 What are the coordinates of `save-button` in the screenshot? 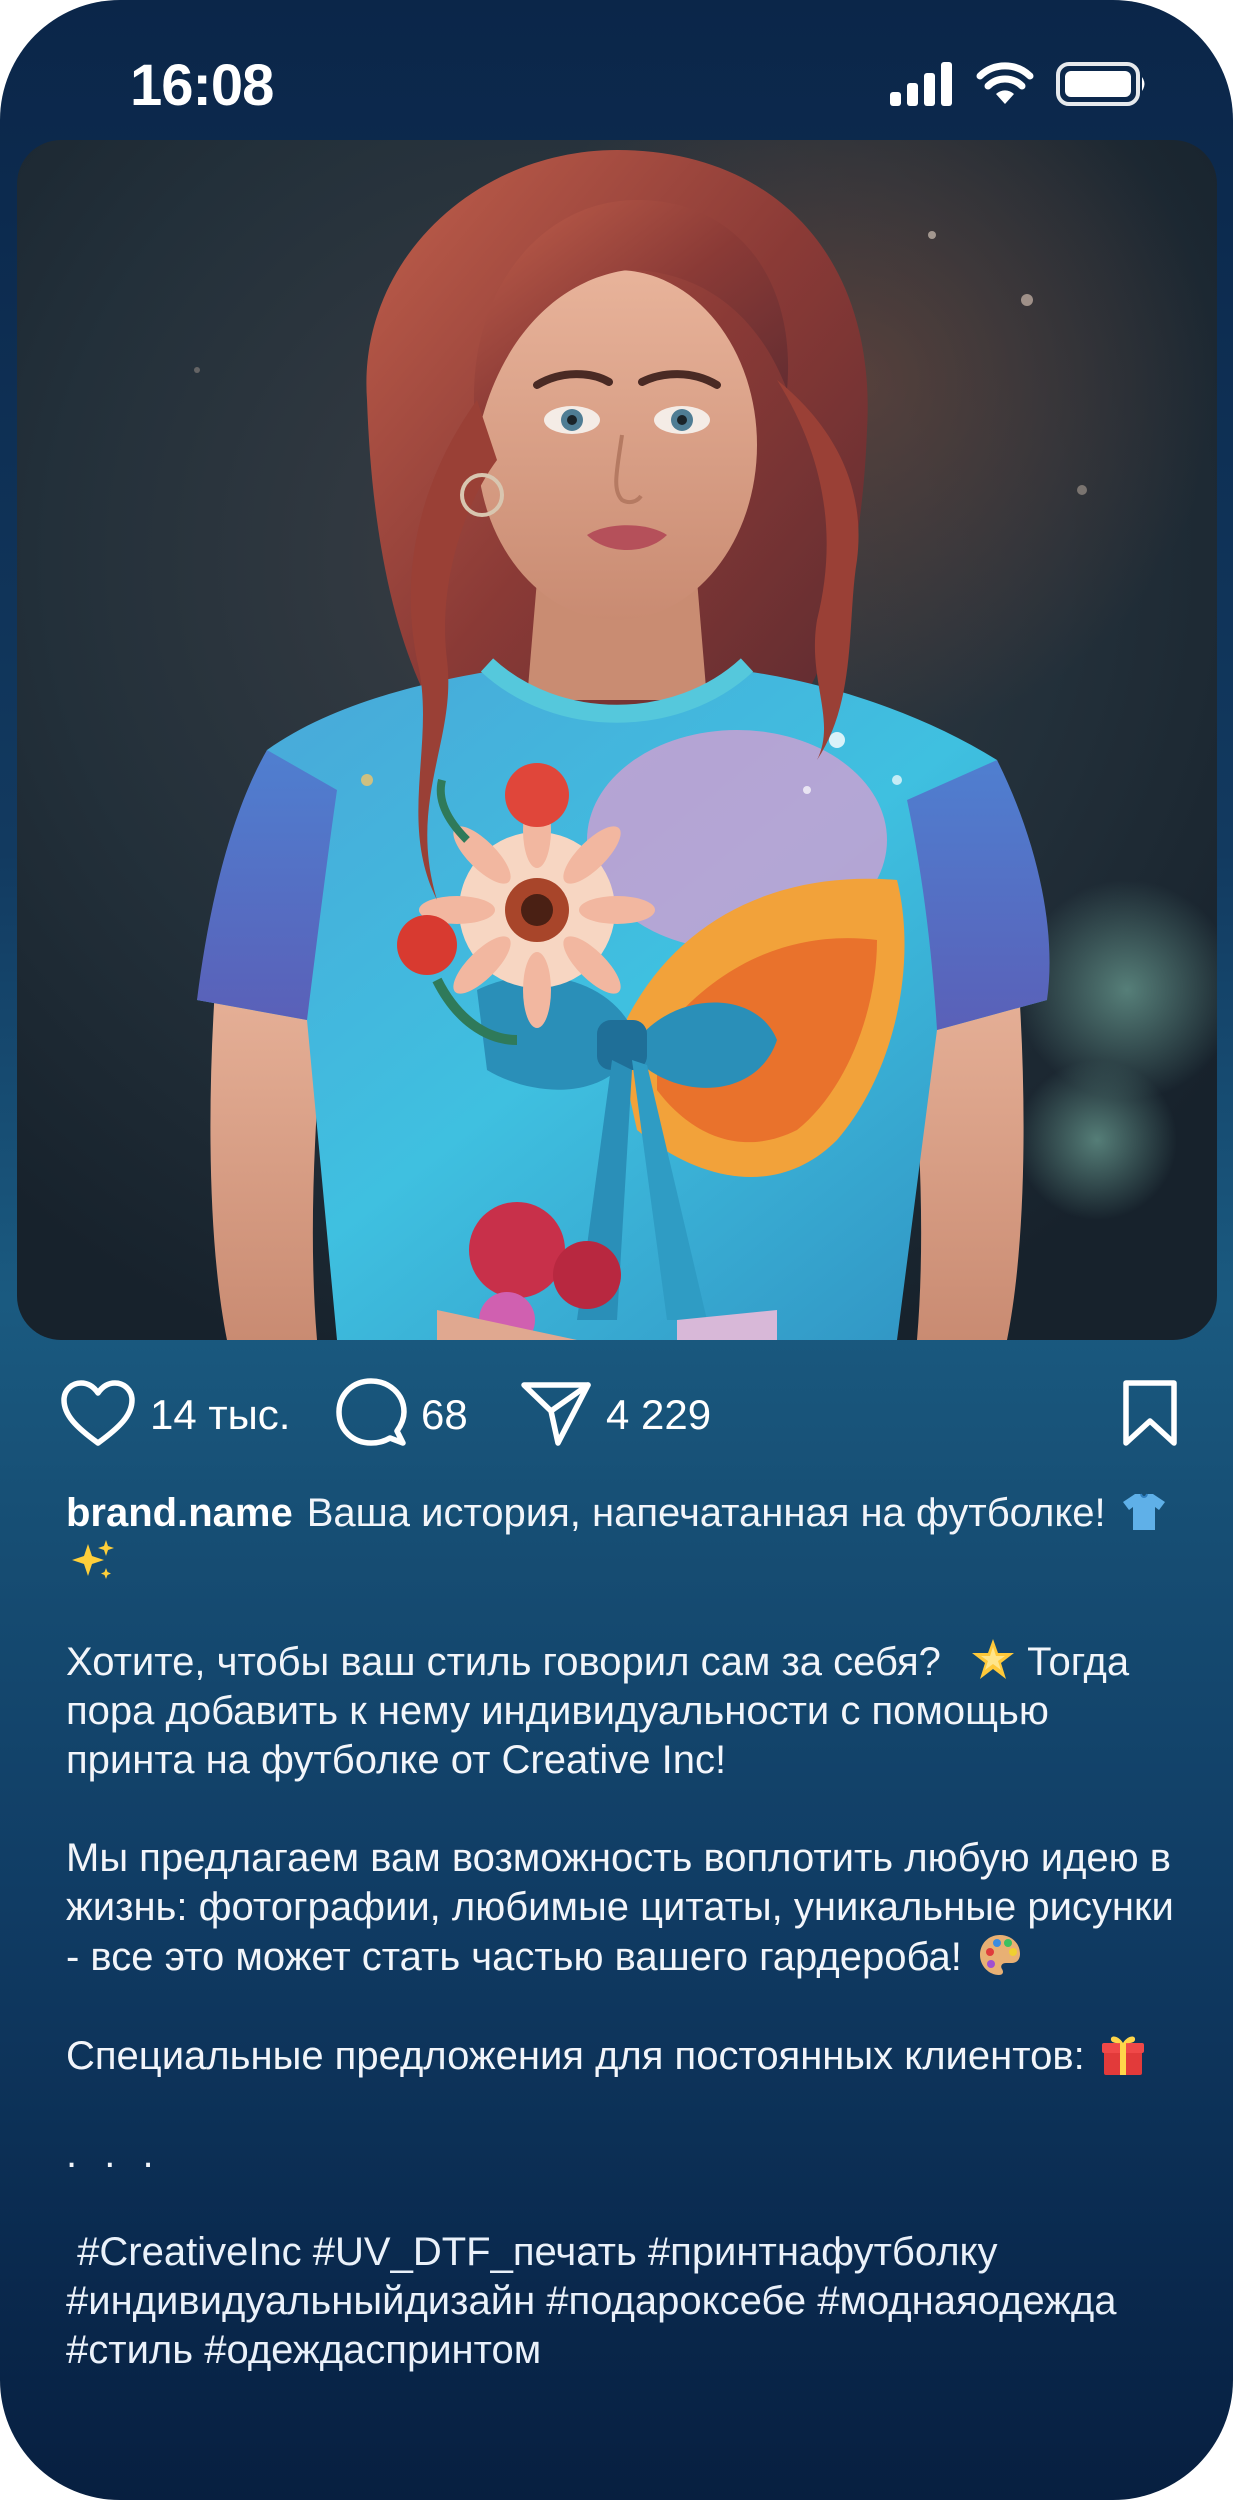 It's located at (1150, 1415).